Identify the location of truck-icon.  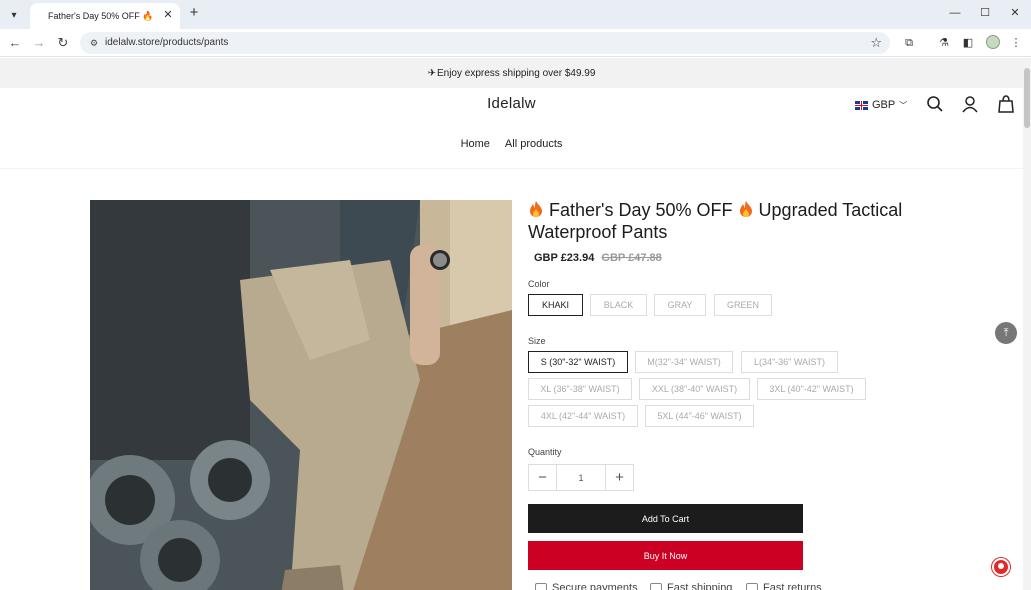
(656, 586).